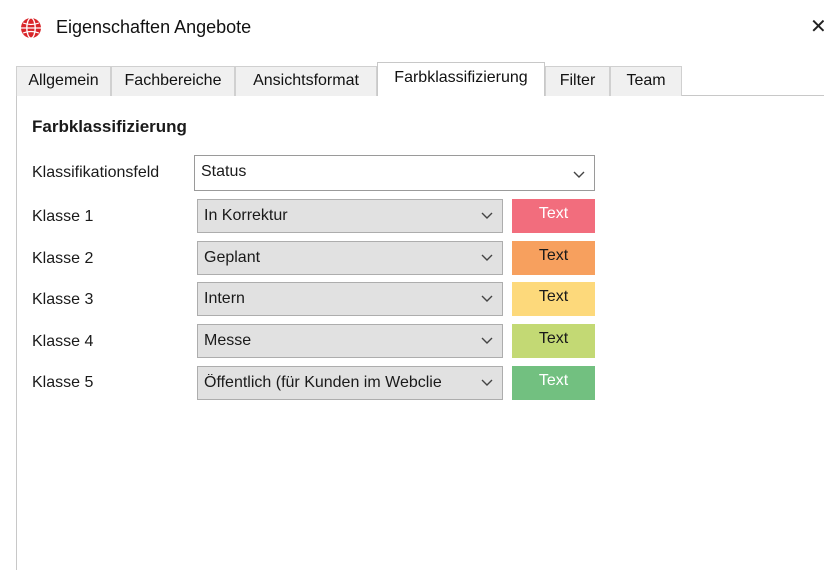 The image size is (824, 570). Describe the element at coordinates (154, 27) in the screenshot. I see `window-title: Eigenschaften Angebote` at that location.